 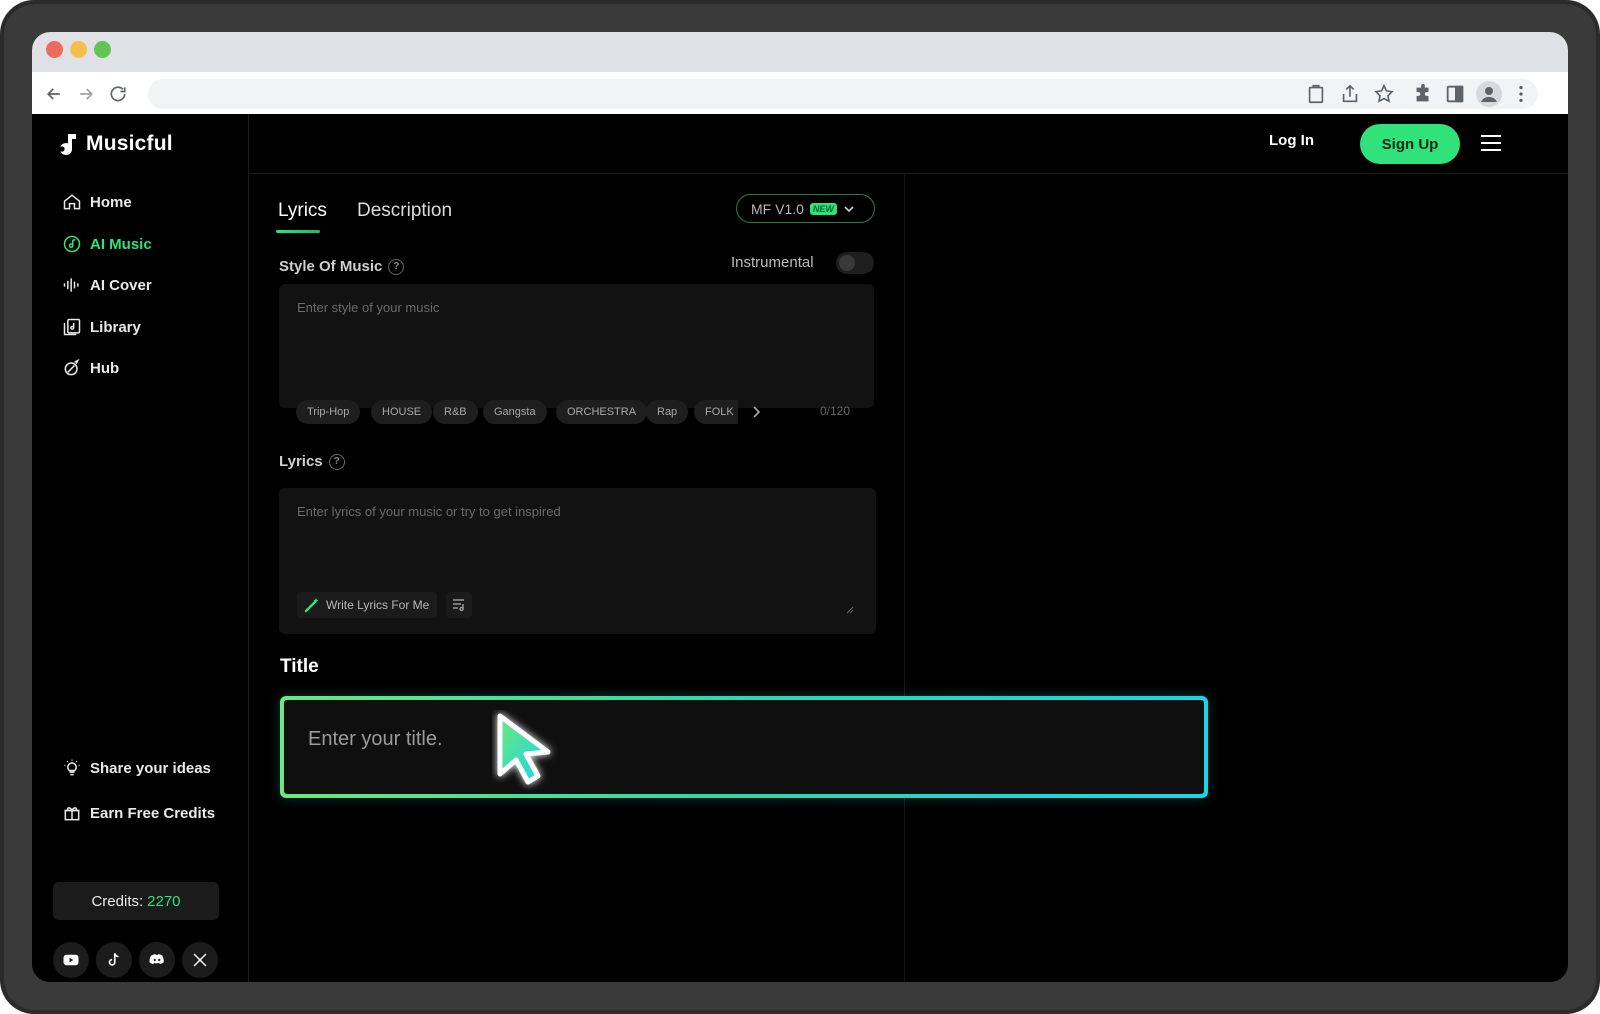 What do you see at coordinates (777, 208) in the screenshot?
I see `model-version-label: MF V1.0` at bounding box center [777, 208].